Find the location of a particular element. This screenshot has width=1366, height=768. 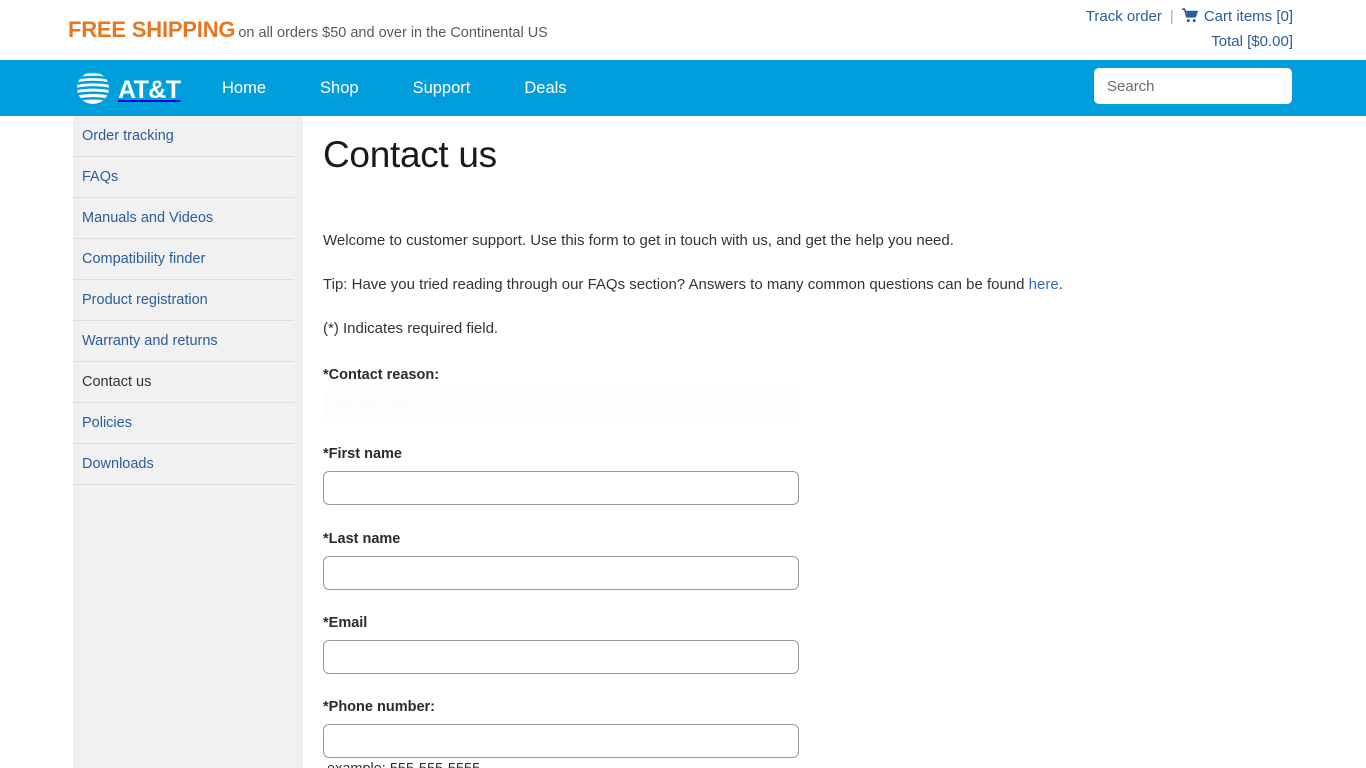

cart-items-link: Cart items [0] is located at coordinates (1248, 16).